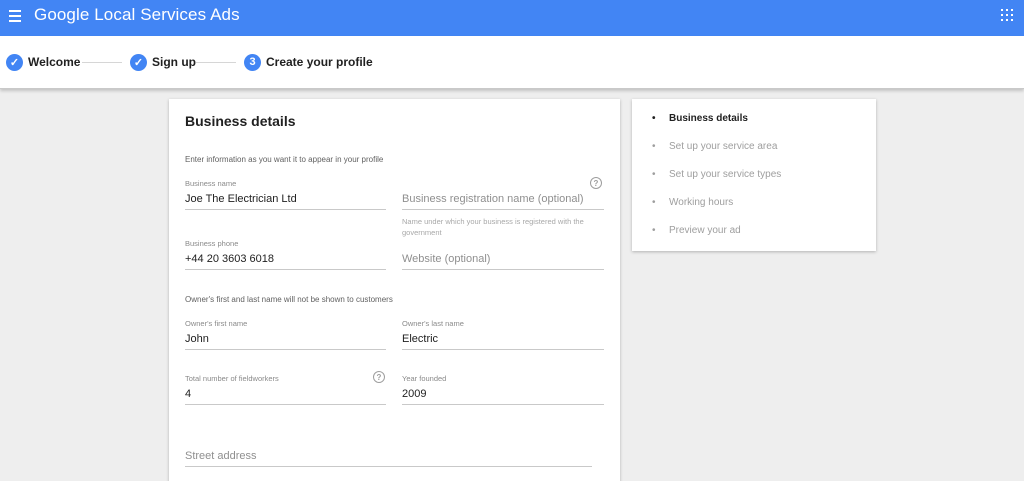 This screenshot has width=1024, height=481. Describe the element at coordinates (701, 202) in the screenshot. I see `nav-item-label: Working hours` at that location.